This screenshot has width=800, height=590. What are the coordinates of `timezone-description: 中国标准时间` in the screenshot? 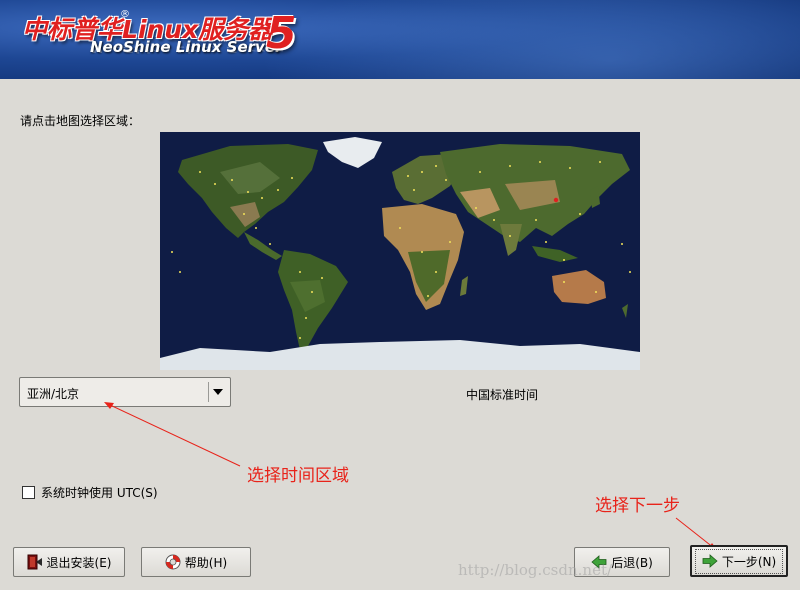 It's located at (502, 395).